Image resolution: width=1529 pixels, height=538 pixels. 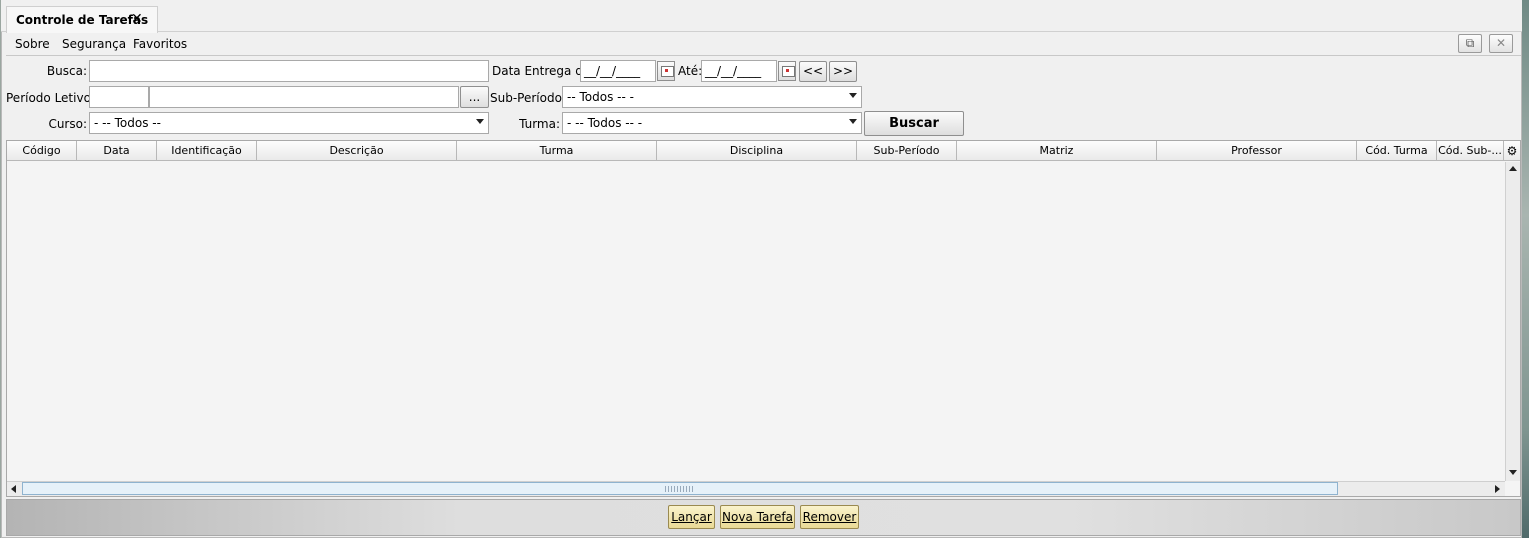 What do you see at coordinates (207, 151) in the screenshot?
I see `column-header-identificacao: Identificação` at bounding box center [207, 151].